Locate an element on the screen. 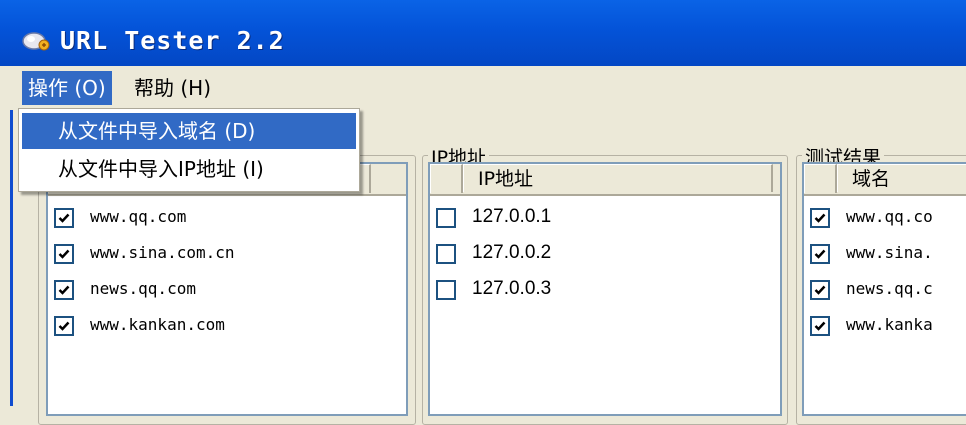 The image size is (966, 425). menu-operation: 操作 (O) is located at coordinates (67, 88).